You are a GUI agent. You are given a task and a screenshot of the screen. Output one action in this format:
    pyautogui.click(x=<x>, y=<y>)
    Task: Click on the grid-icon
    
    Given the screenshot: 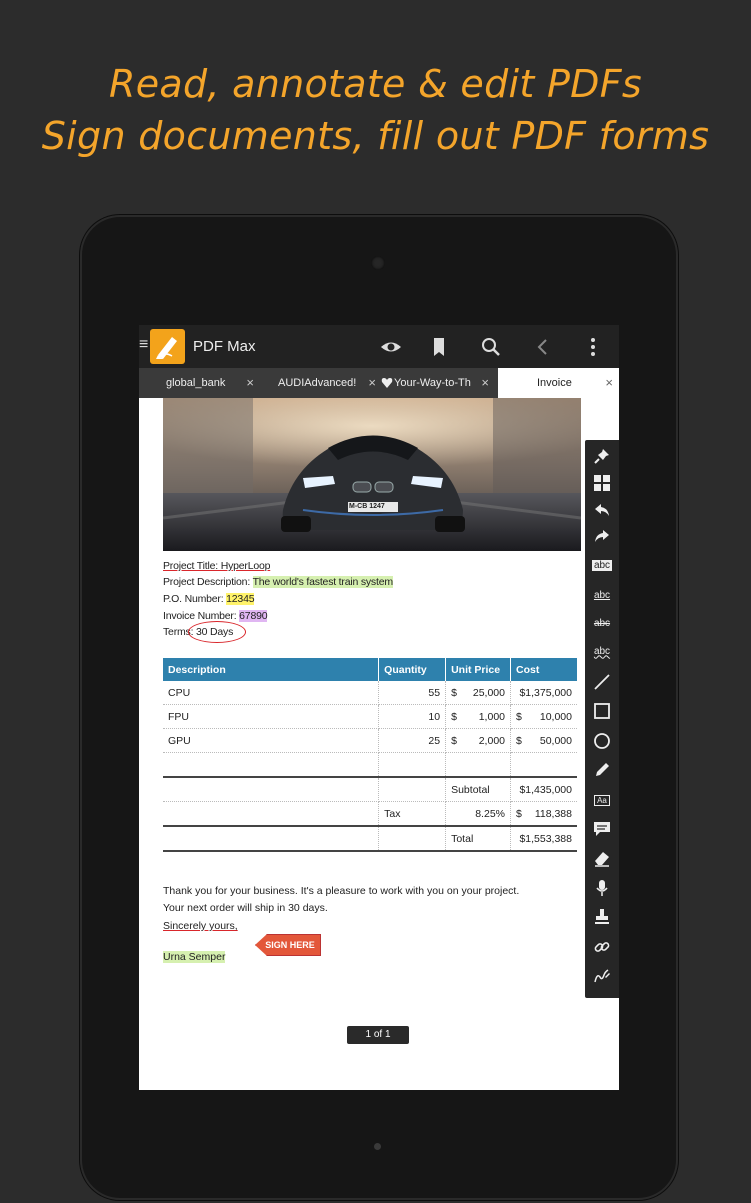 What is the action you would take?
    pyautogui.click(x=602, y=483)
    